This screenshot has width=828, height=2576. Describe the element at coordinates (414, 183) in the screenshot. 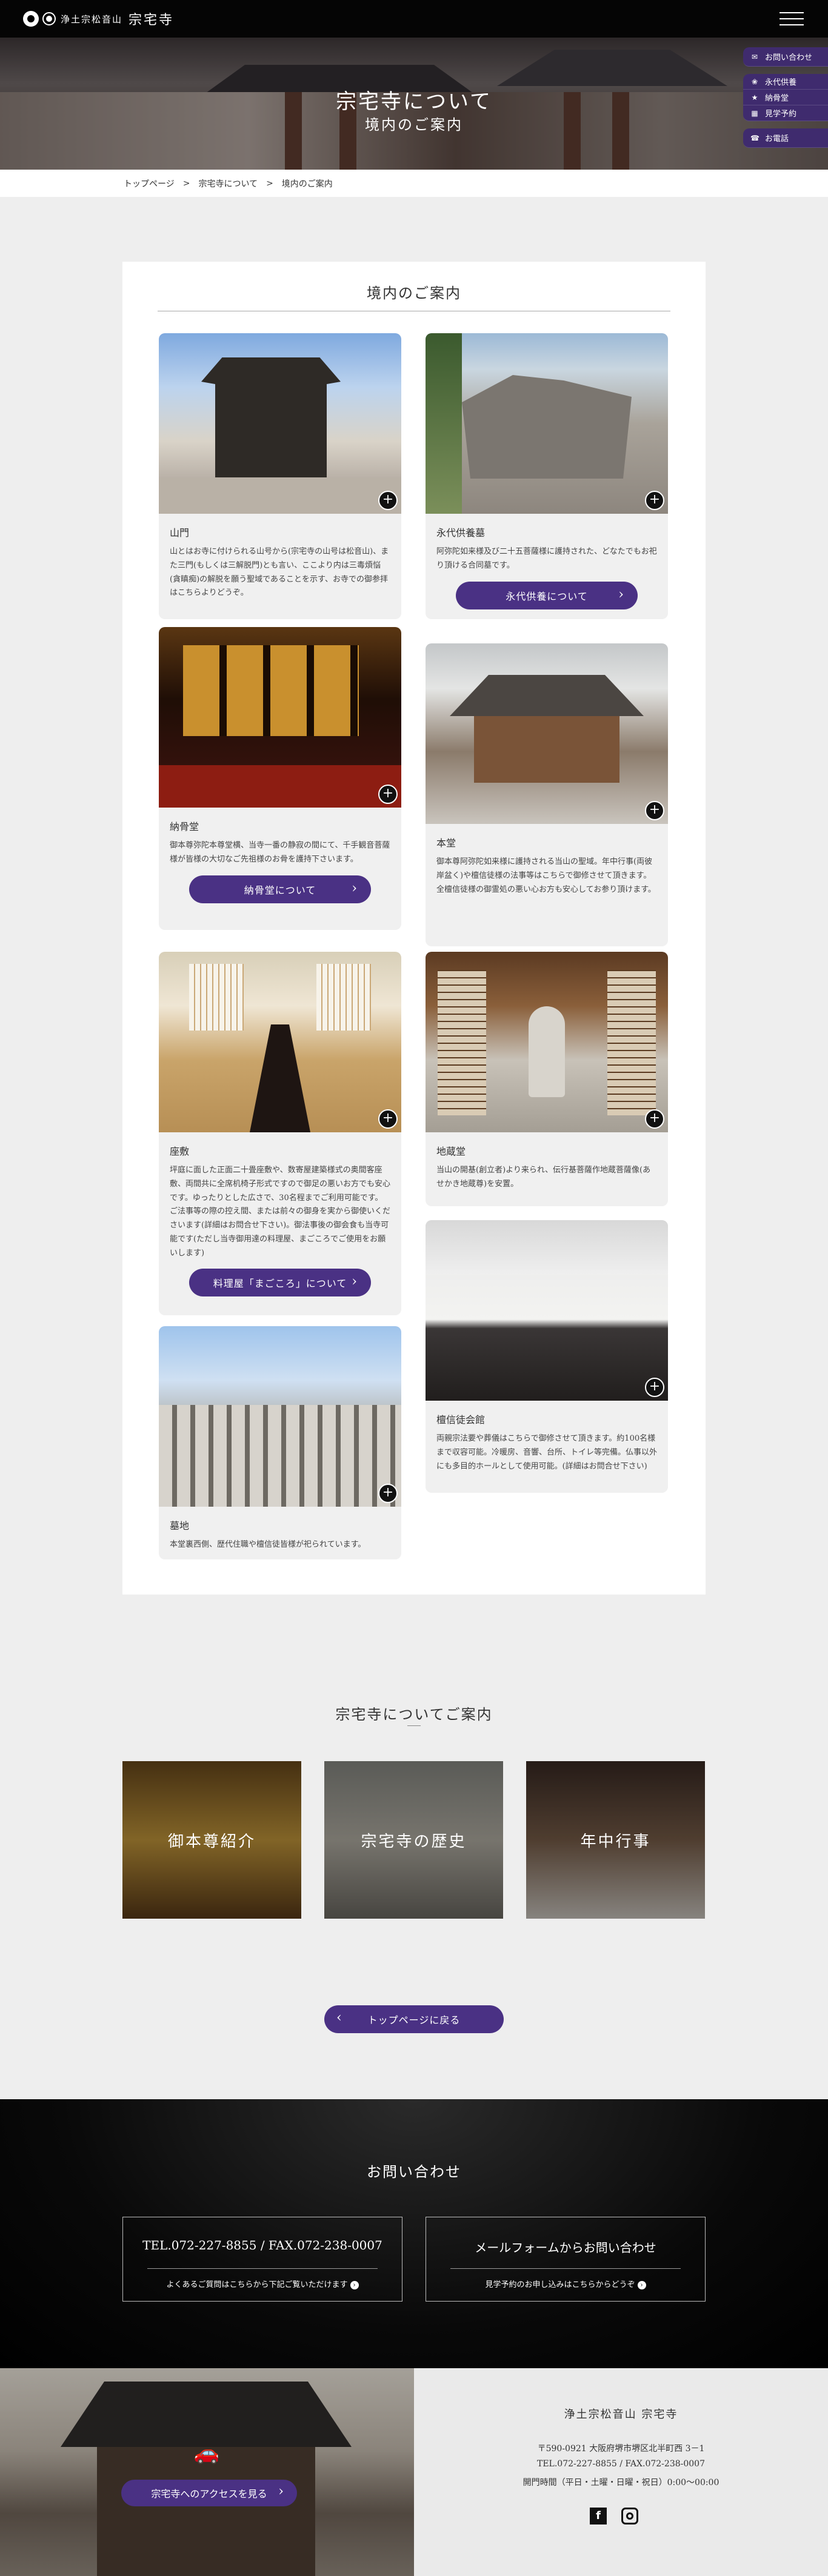

I see `breadcrumb: トップページ > 宗宅寺について > 境内のご案内` at that location.